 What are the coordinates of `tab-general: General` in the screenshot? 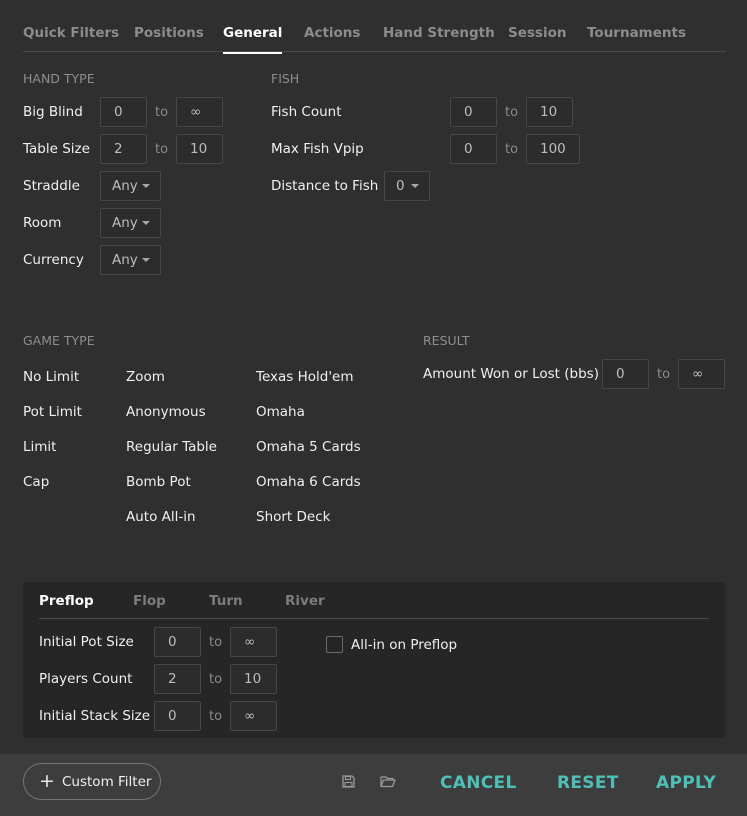 It's located at (253, 39).